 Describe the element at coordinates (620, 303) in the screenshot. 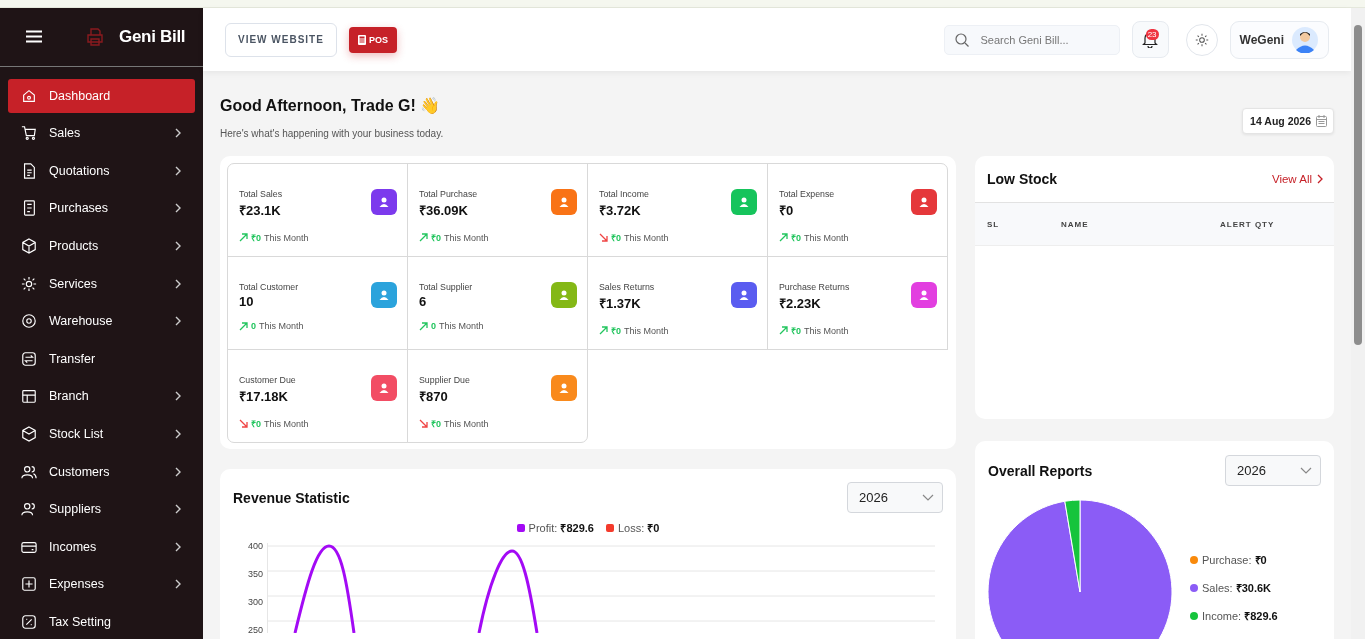

I see `stat-value: ₹1.37K` at that location.